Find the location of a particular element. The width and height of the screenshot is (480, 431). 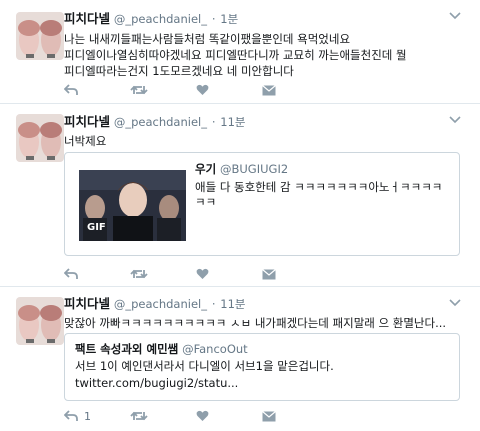

quoted-text: 애들 다 동호한테 감 ㅋㅋㅋㅋㅋㅋㅋ아노ㅓㅋㅋㅋㅋㅋㅋ is located at coordinates (319, 194).